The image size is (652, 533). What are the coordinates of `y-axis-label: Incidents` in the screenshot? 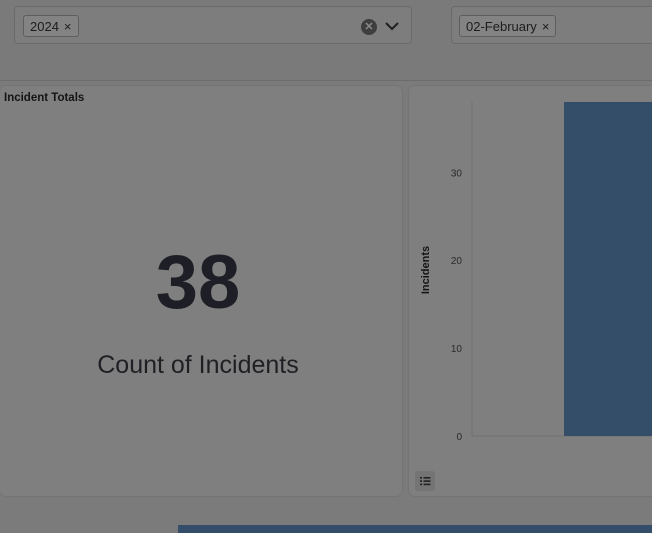 It's located at (426, 270).